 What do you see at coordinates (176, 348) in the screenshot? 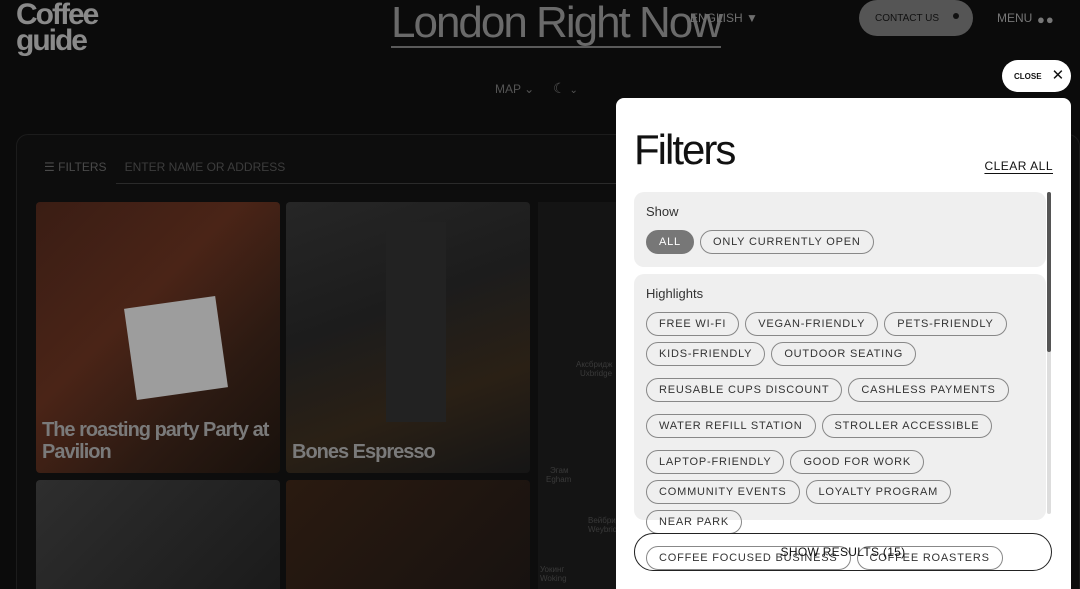
I see `shop-sign-image` at bounding box center [176, 348].